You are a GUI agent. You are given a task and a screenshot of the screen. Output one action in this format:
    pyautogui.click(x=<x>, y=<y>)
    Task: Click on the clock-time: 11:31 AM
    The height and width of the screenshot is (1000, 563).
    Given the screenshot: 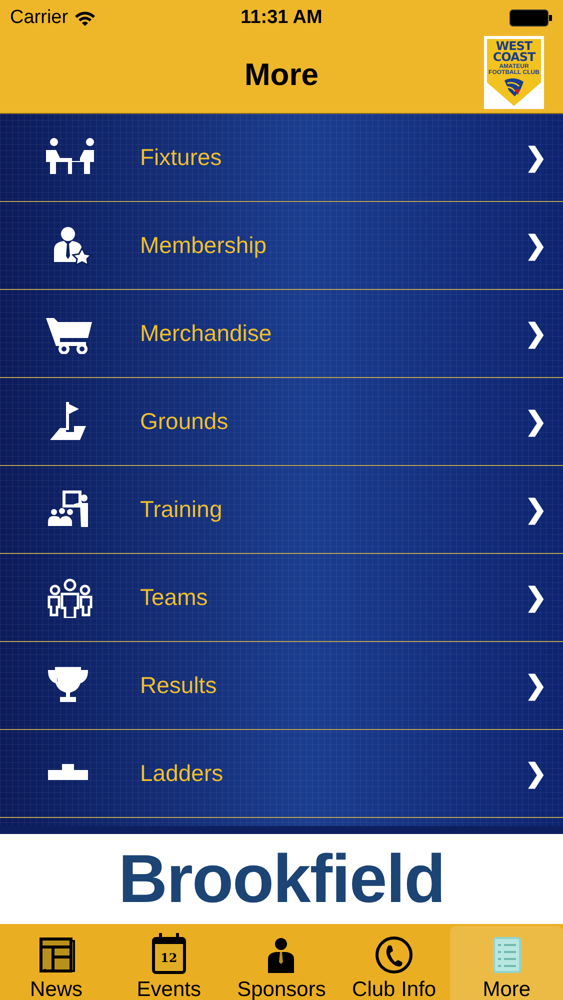 What is the action you would take?
    pyautogui.click(x=281, y=18)
    